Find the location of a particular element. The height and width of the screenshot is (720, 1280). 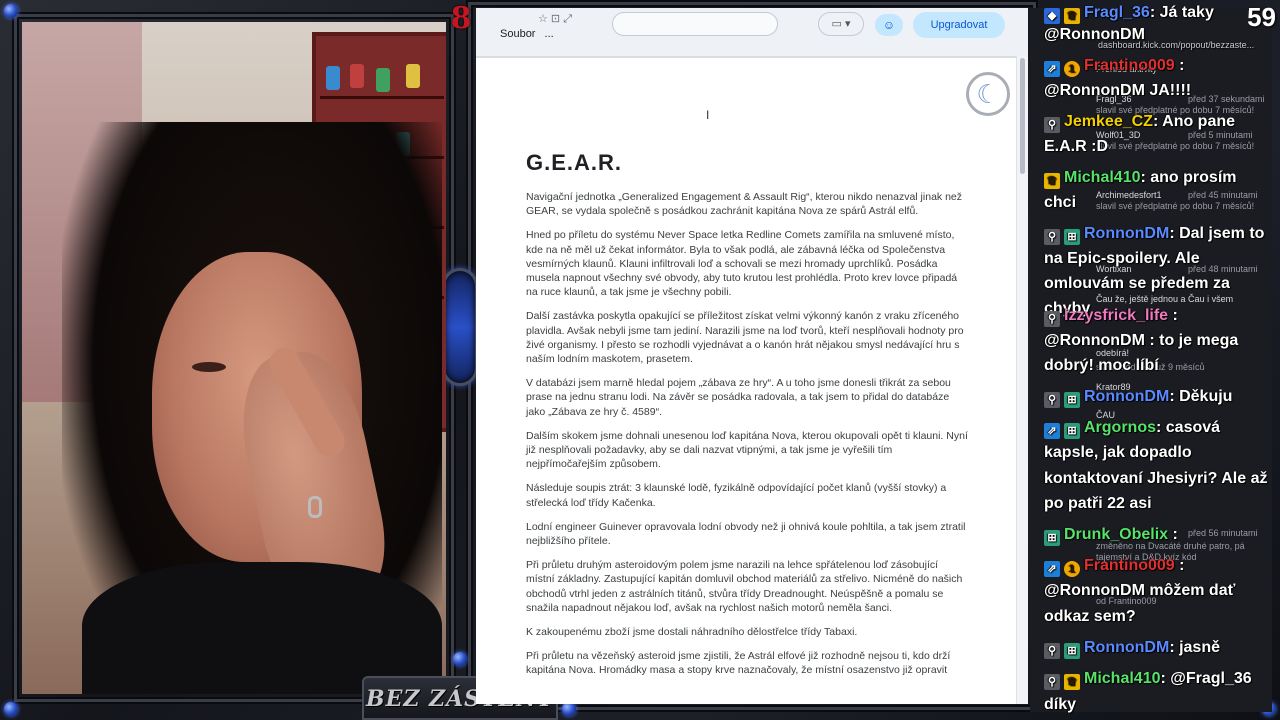

docs-toolbar: ☆ ⊡ ⤢ Soubor ... ▭ ▾ ☺ Upgradovat is located at coordinates (752, 32).